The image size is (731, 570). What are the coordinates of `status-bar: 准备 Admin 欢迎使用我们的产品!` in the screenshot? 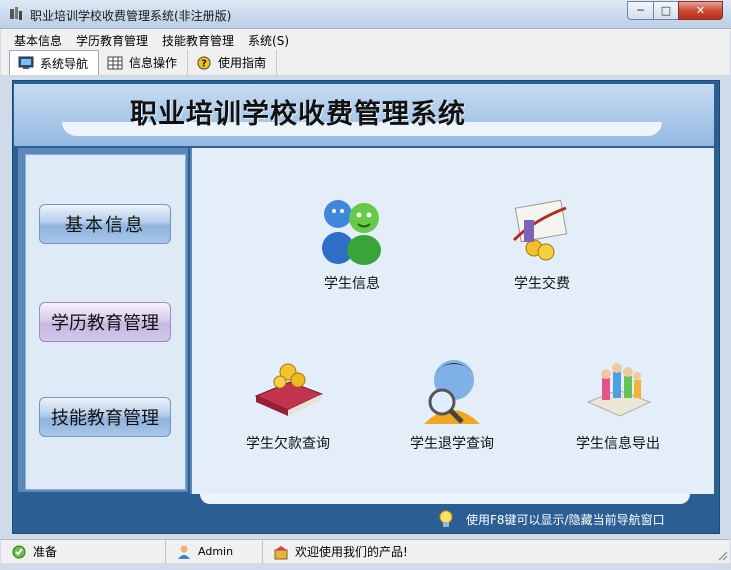 It's located at (365, 551).